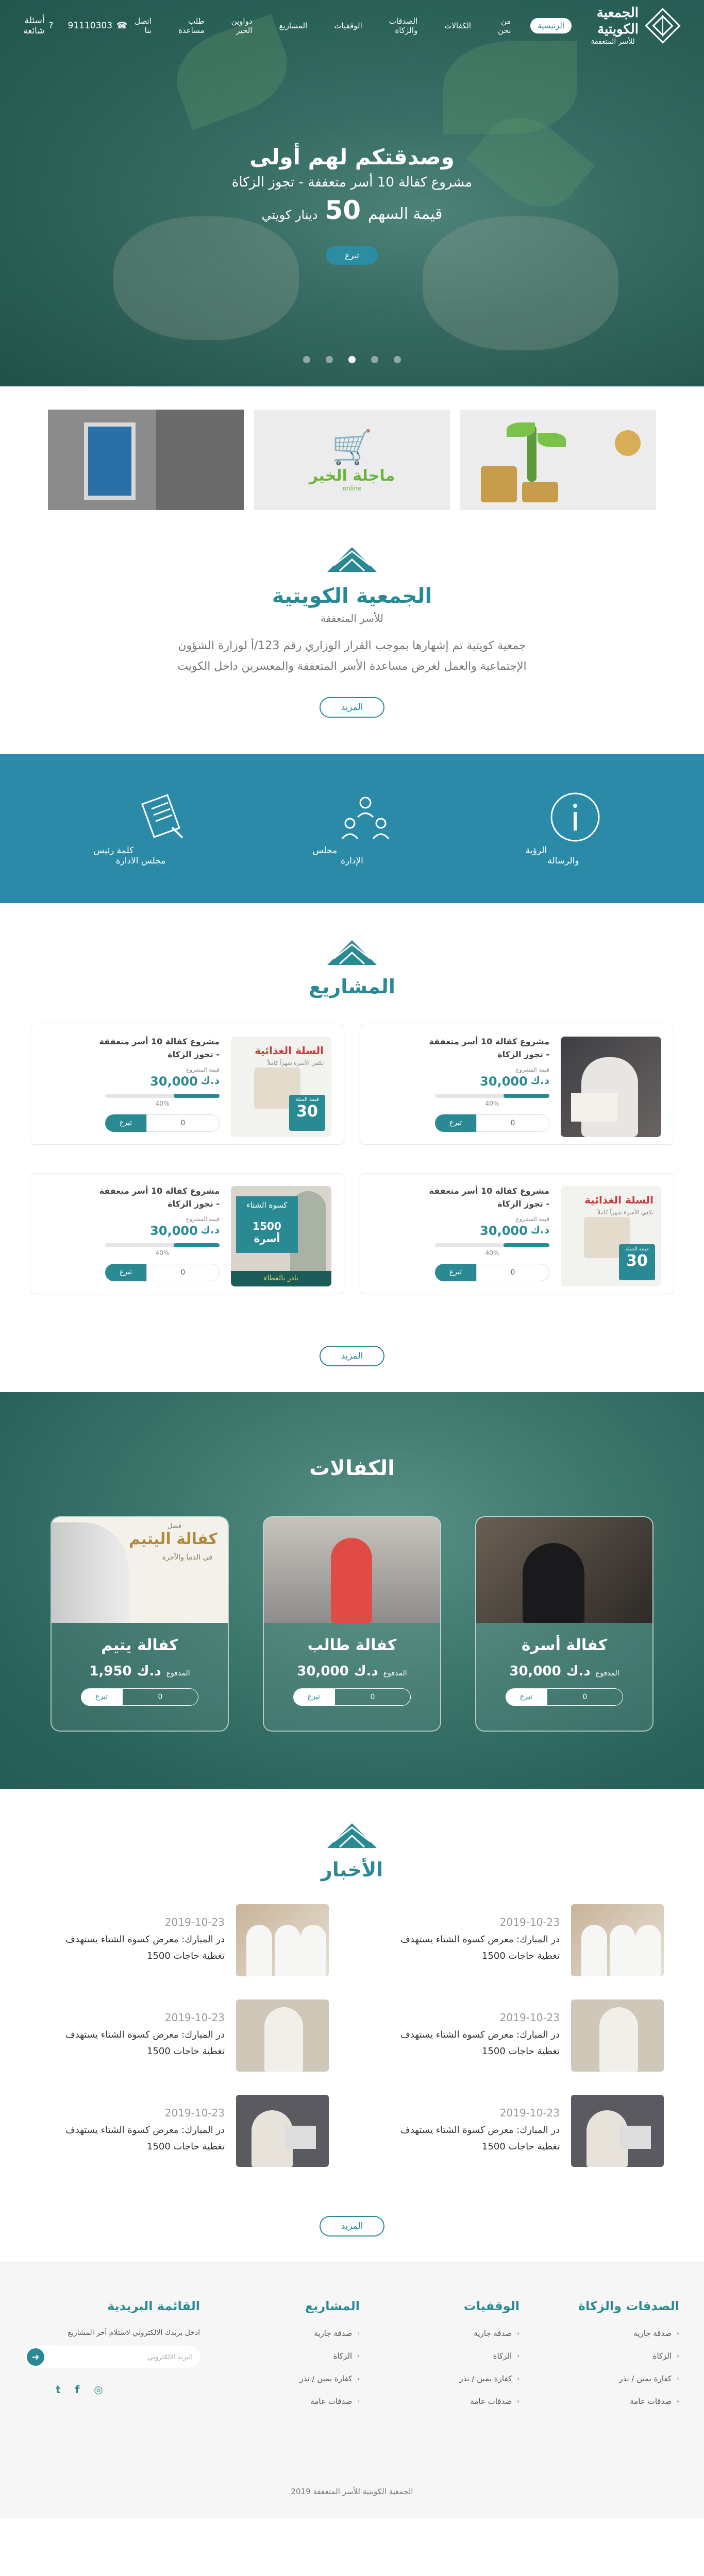 This screenshot has width=704, height=2576. What do you see at coordinates (352, 475) in the screenshot?
I see `cart-title: ماجلة الخير` at bounding box center [352, 475].